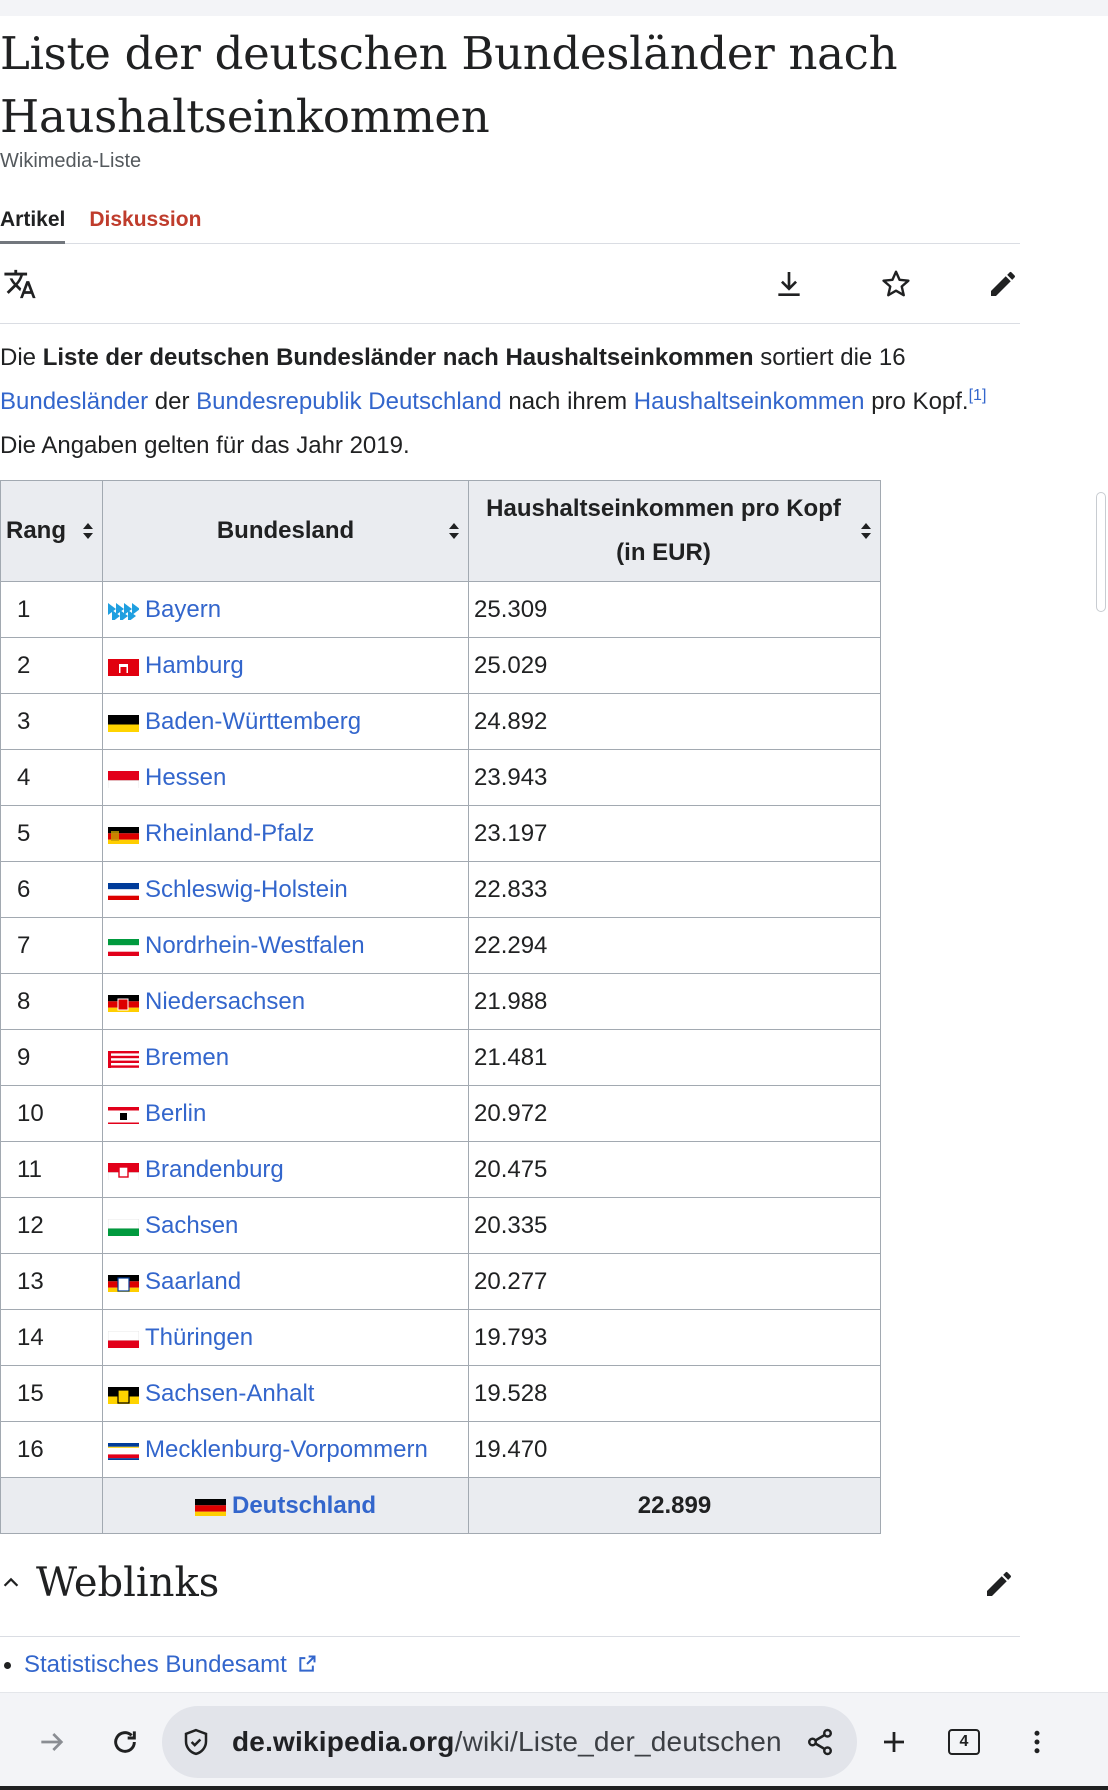  Describe the element at coordinates (125, 1742) in the screenshot. I see `reload-icon` at that location.